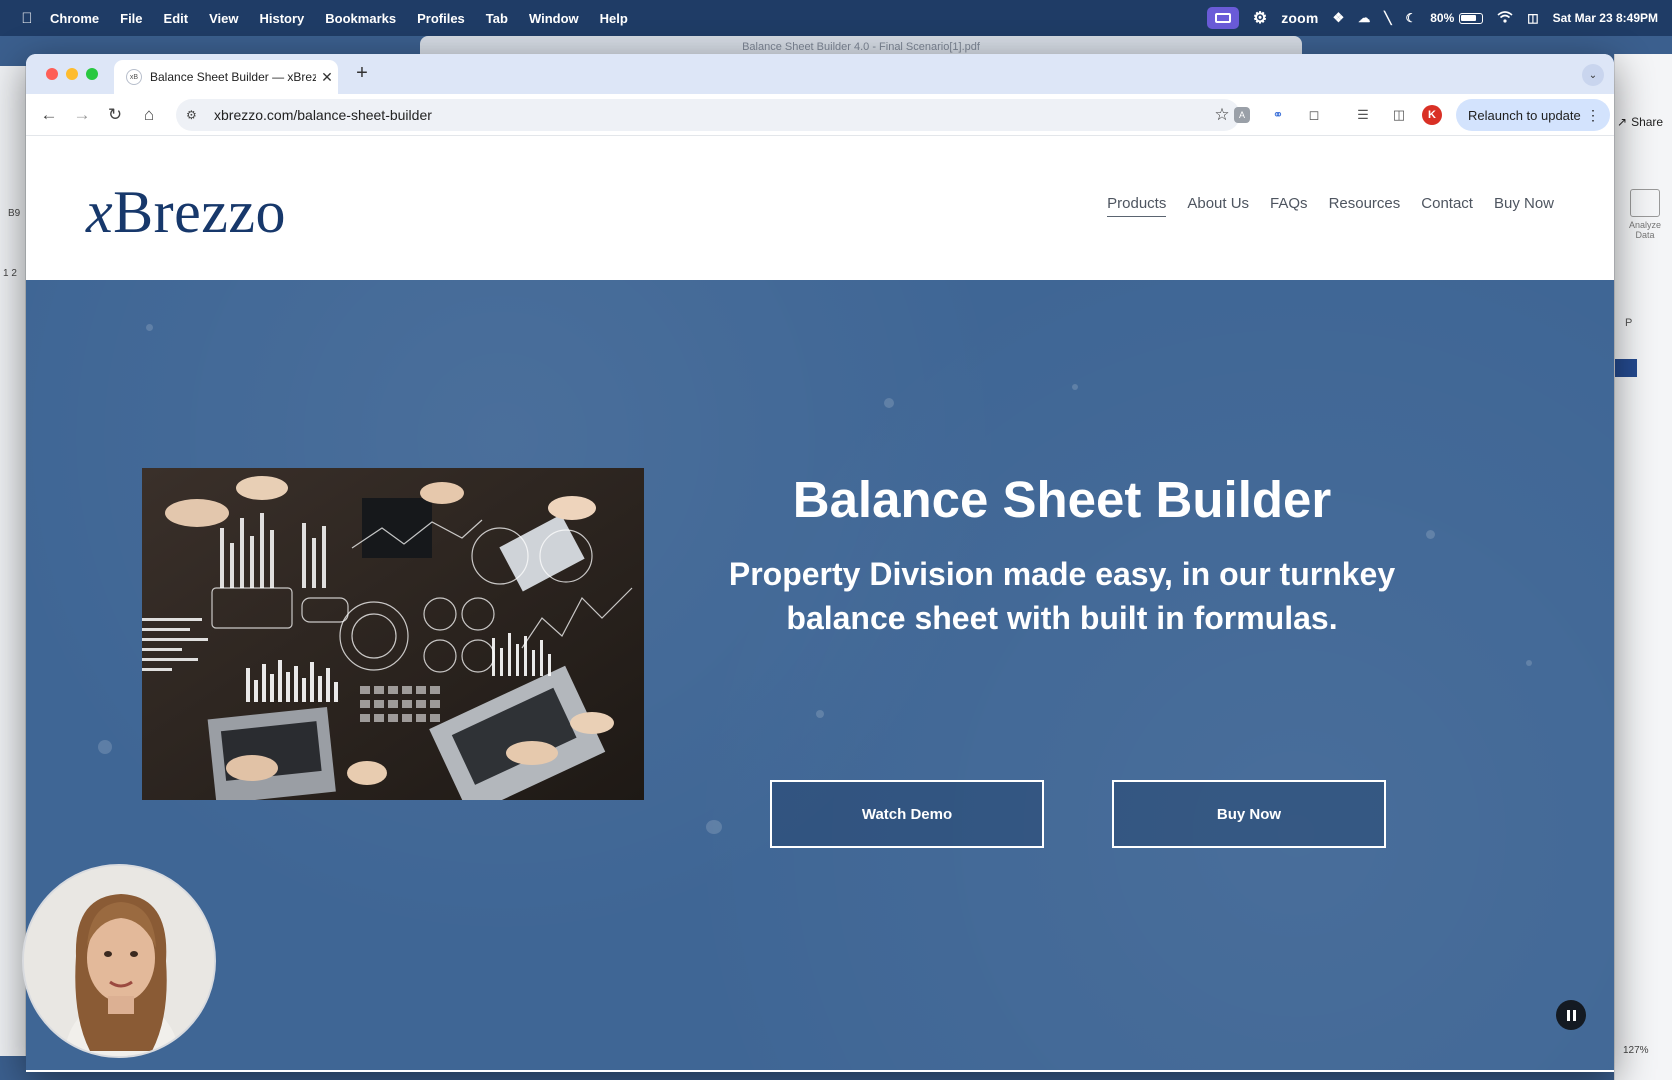  Describe the element at coordinates (1622, 122) in the screenshot. I see `share-icon: ↗` at that location.